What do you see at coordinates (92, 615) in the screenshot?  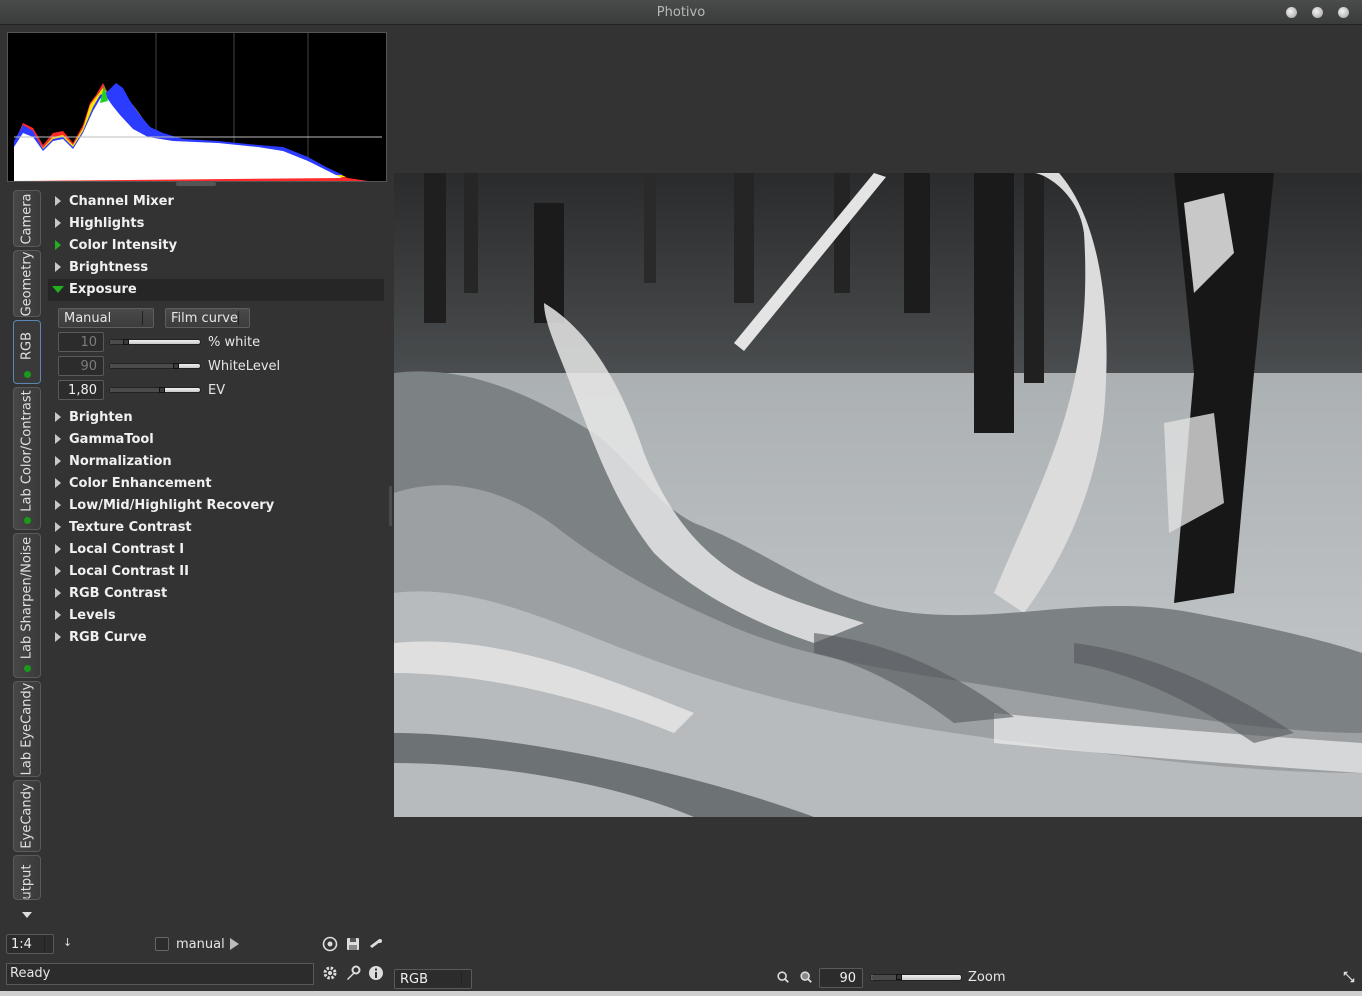 I see `filter-label: Levels` at bounding box center [92, 615].